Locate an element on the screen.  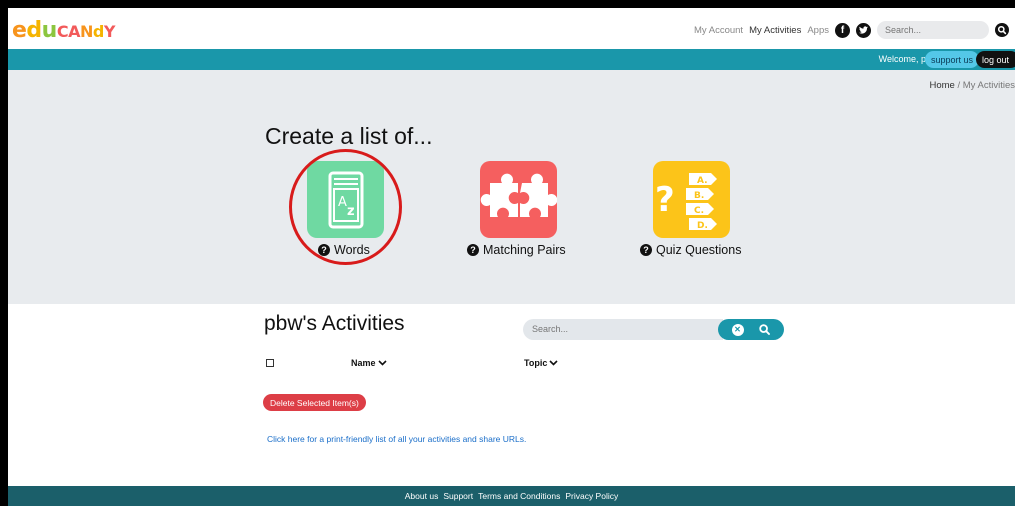
quiz-questions-tile: ? A. B. C. D. is located at coordinates (691, 199).